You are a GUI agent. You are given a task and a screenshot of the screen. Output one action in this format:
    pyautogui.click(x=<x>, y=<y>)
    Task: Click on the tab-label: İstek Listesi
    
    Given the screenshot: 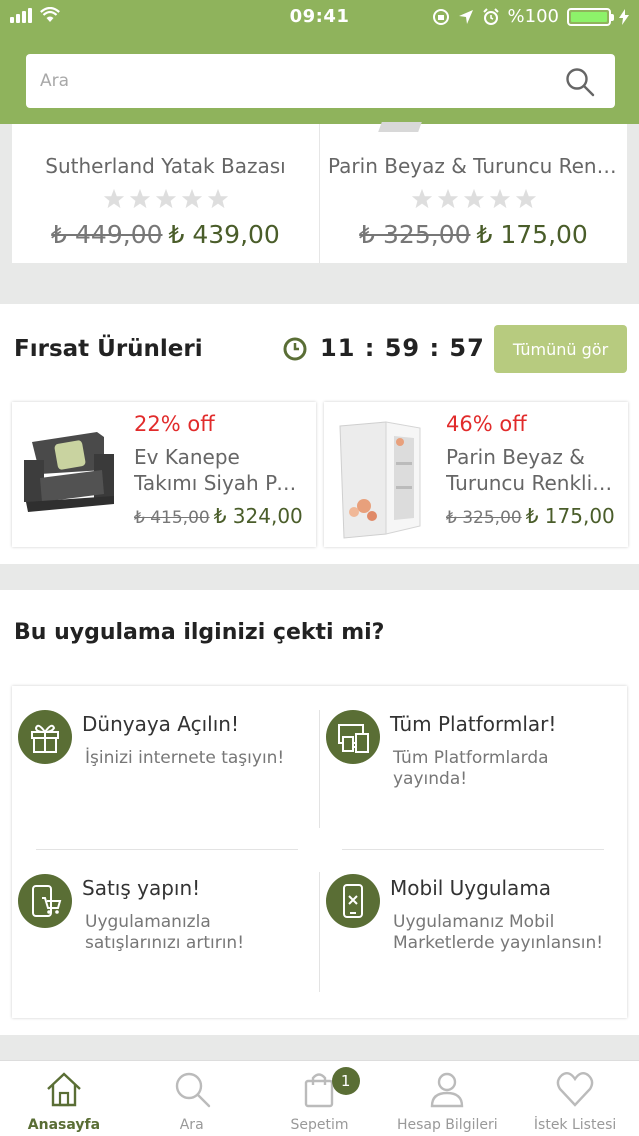 What is the action you would take?
    pyautogui.click(x=575, y=1125)
    